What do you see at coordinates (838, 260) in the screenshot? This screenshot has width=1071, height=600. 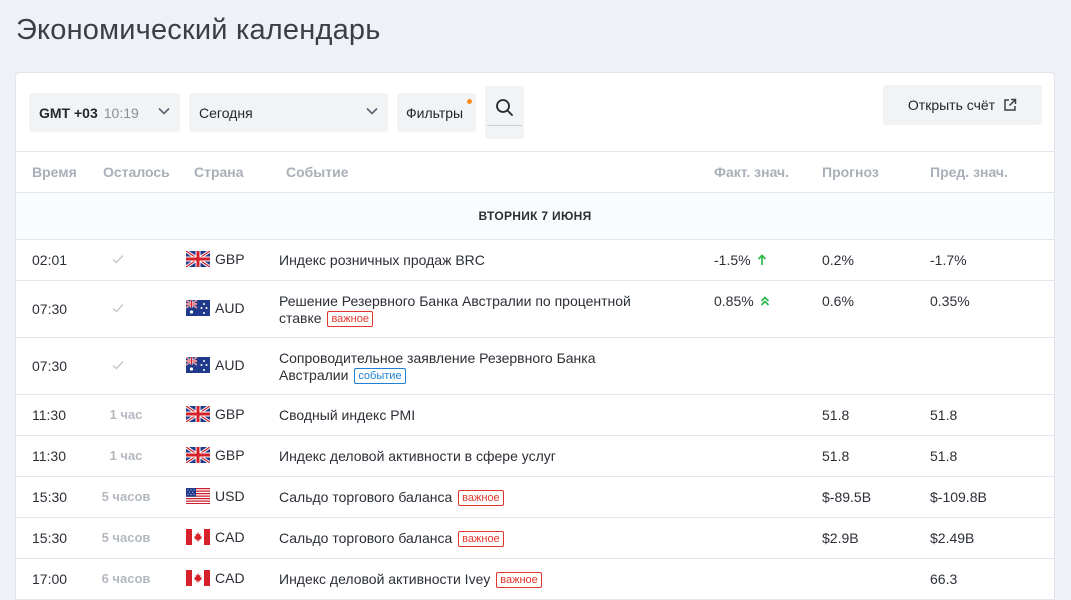 I see `forecast-value: 0.2%` at bounding box center [838, 260].